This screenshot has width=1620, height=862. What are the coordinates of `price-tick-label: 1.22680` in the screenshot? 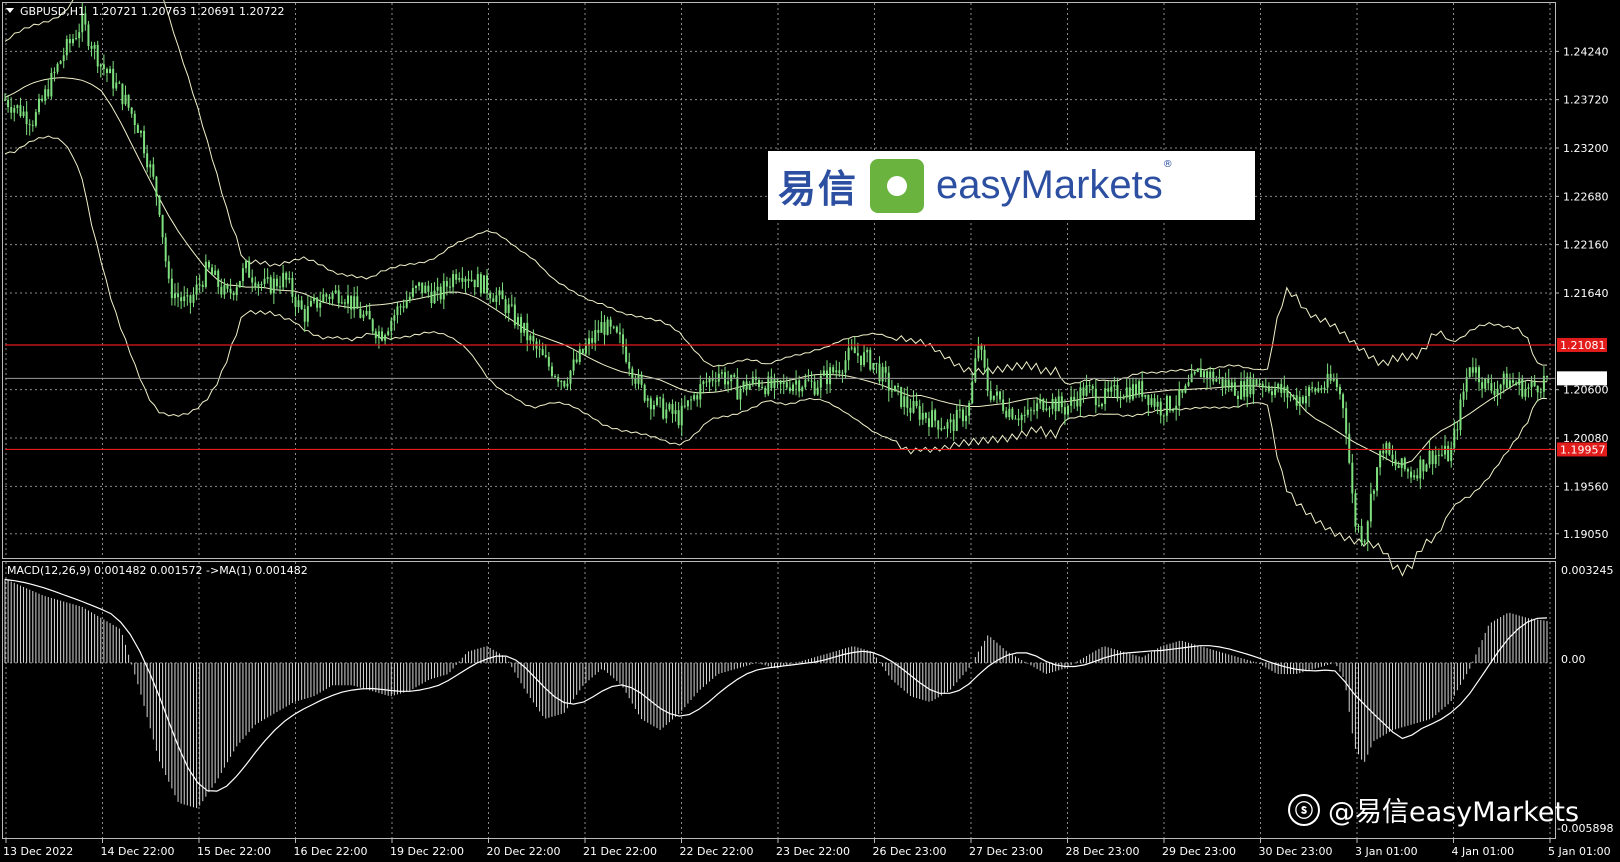 It's located at (1586, 196).